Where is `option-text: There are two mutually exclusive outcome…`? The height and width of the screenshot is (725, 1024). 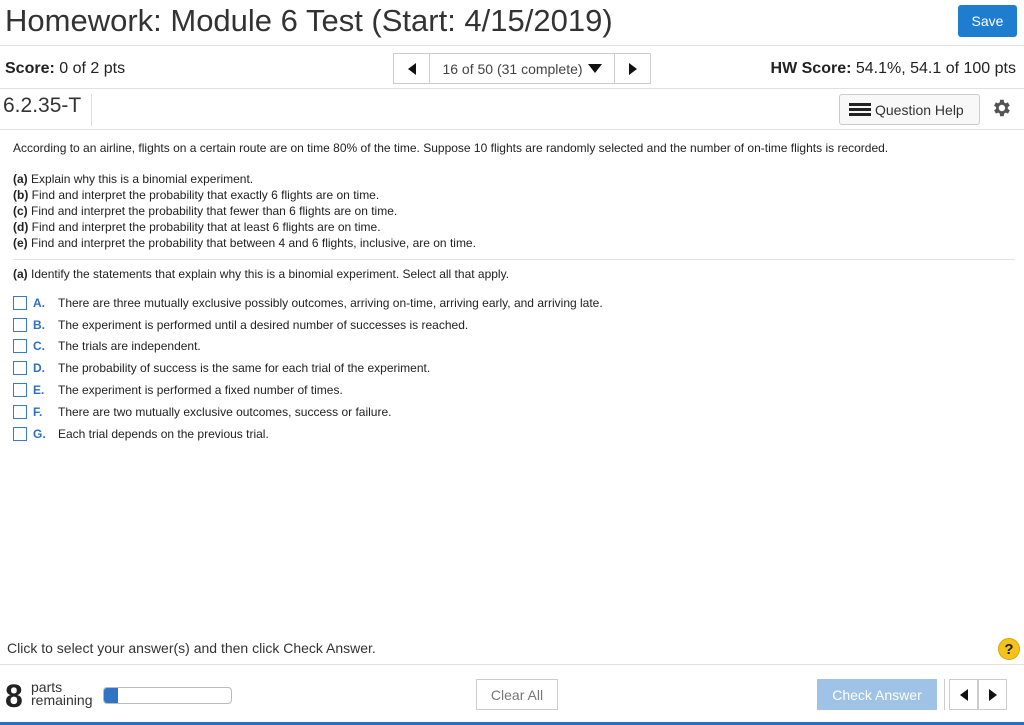 option-text: There are two mutually exclusive outcome… is located at coordinates (225, 411).